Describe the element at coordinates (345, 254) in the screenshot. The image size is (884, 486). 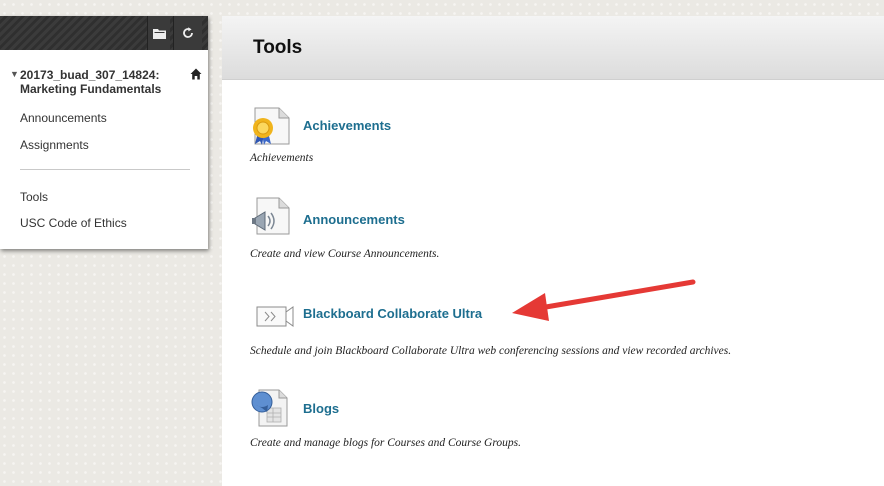
I see `tool-description-announcements: Create and view Course Announcements.` at that location.